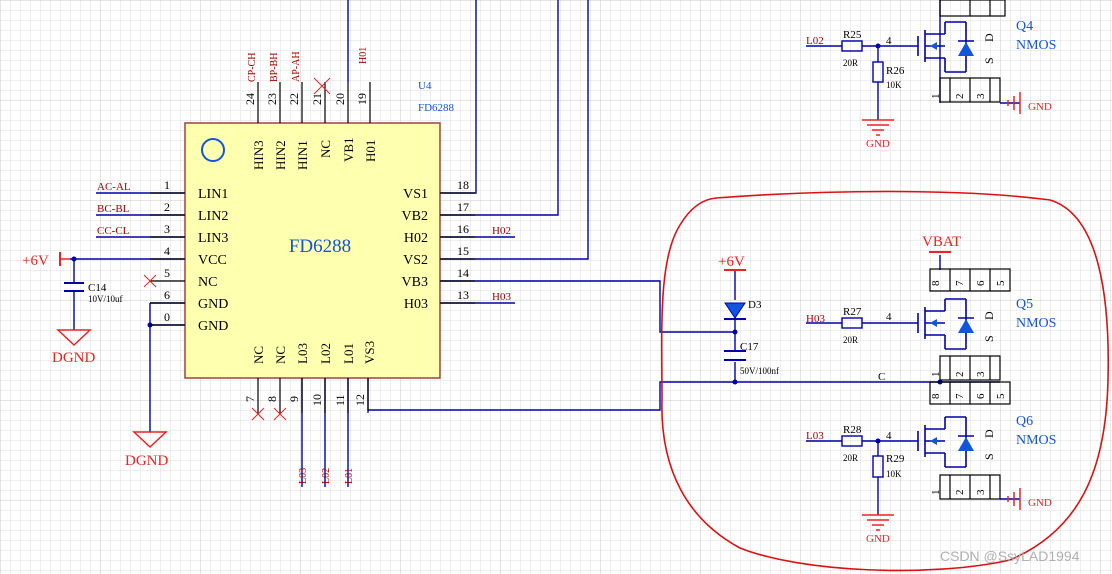  I want to click on net-label-cc-cl: CC-CL, so click(113, 231).